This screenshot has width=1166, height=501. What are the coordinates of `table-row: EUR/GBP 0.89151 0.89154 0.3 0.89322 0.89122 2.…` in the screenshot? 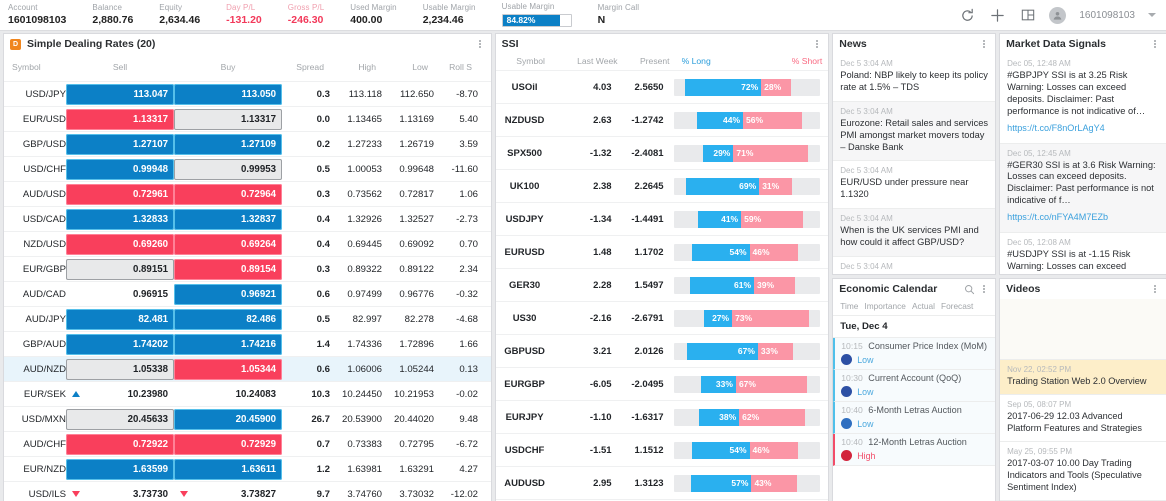 It's located at (247, 269).